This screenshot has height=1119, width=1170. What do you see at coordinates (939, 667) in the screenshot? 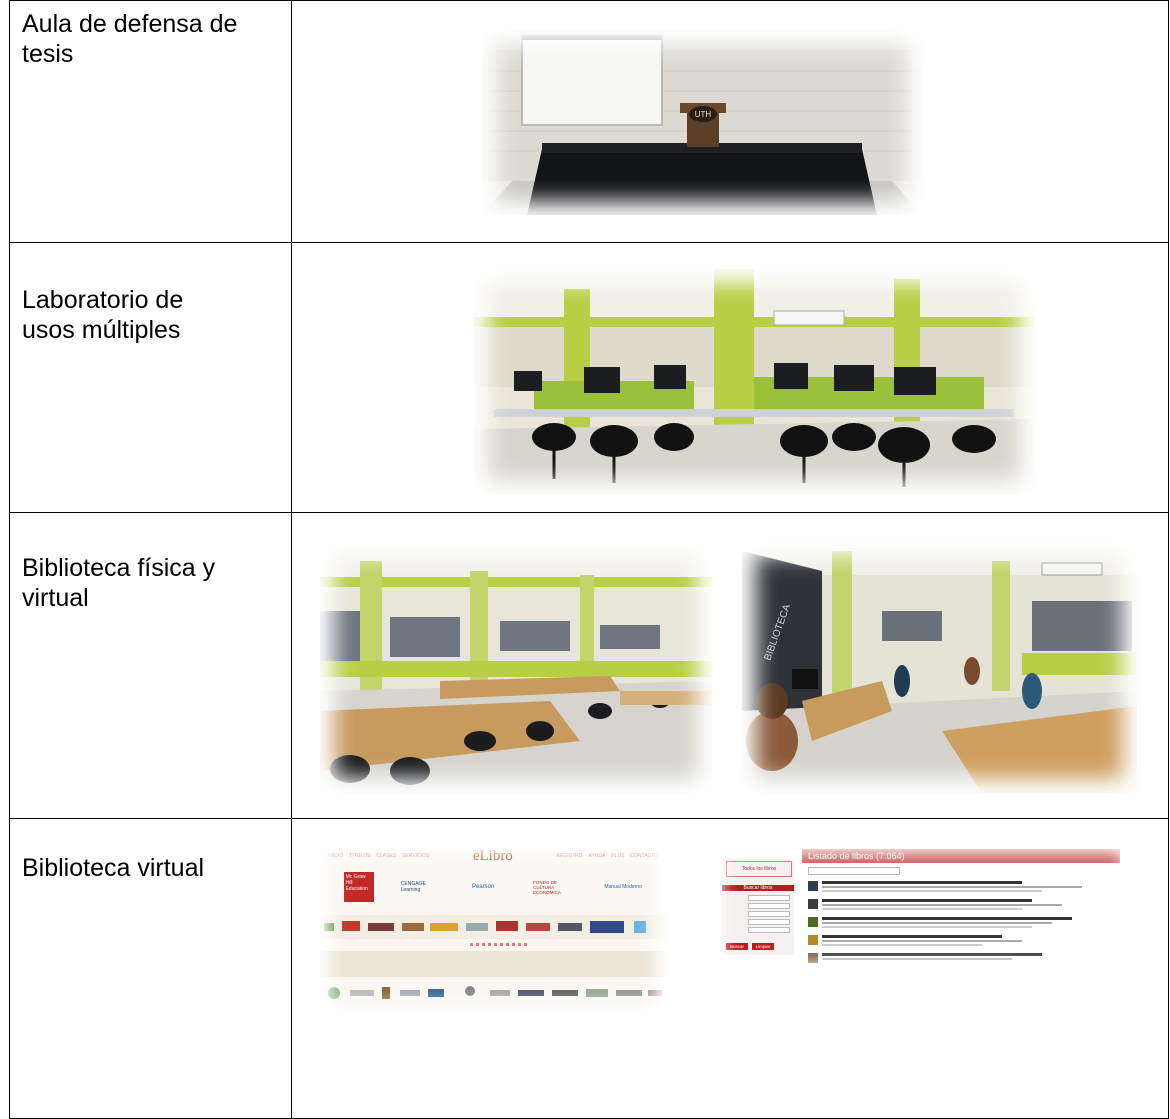
I see `library-students-photo: BIBLIOTECA` at bounding box center [939, 667].